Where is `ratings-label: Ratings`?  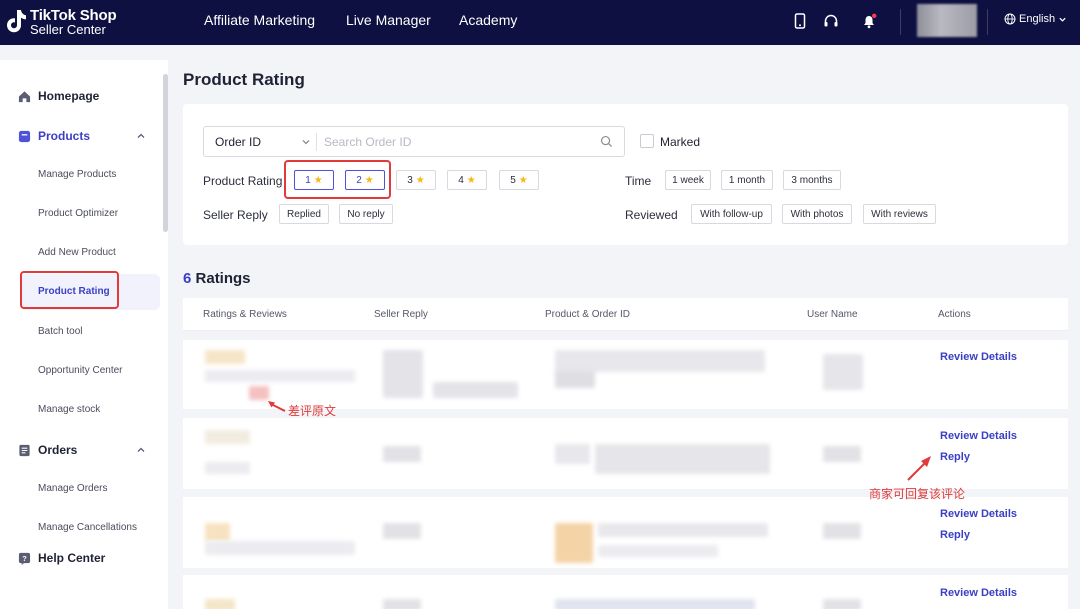 ratings-label: Ratings is located at coordinates (223, 278).